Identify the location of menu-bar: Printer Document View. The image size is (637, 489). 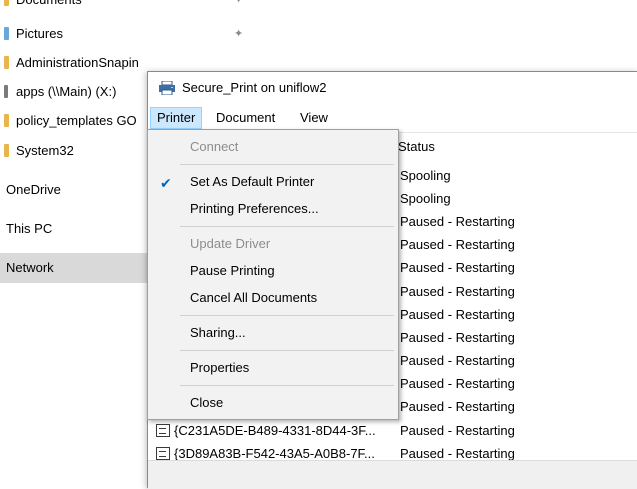
(392, 118).